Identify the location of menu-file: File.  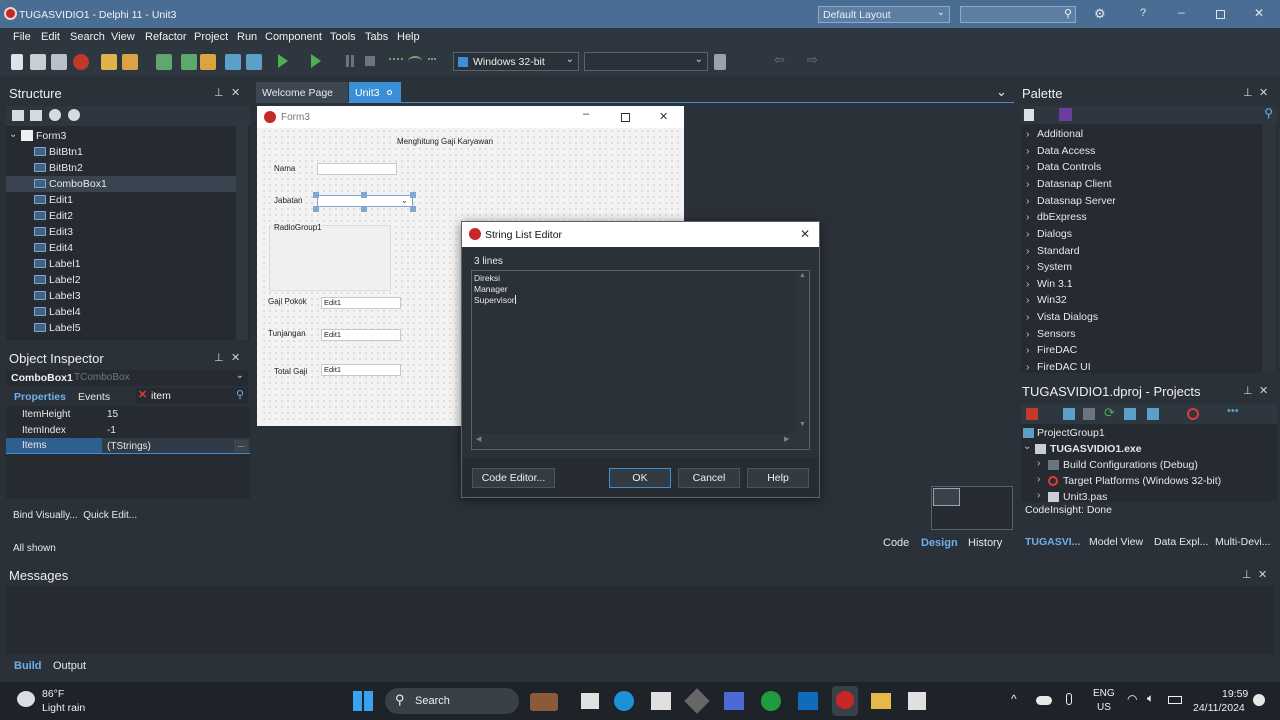
(22, 37).